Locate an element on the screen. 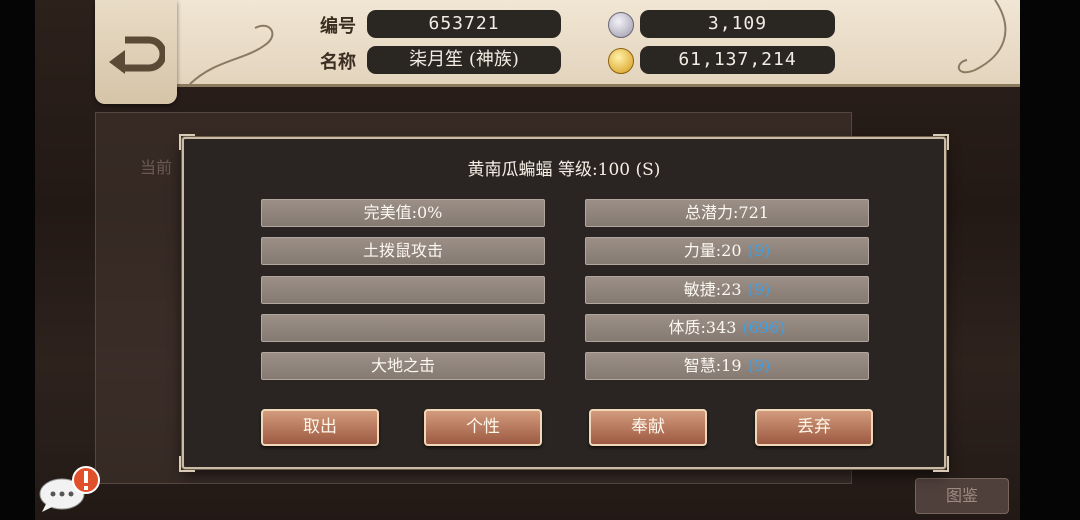 Image resolution: width=1080 pixels, height=520 pixels. total-potential-stat: 总潜力:721 is located at coordinates (727, 213).